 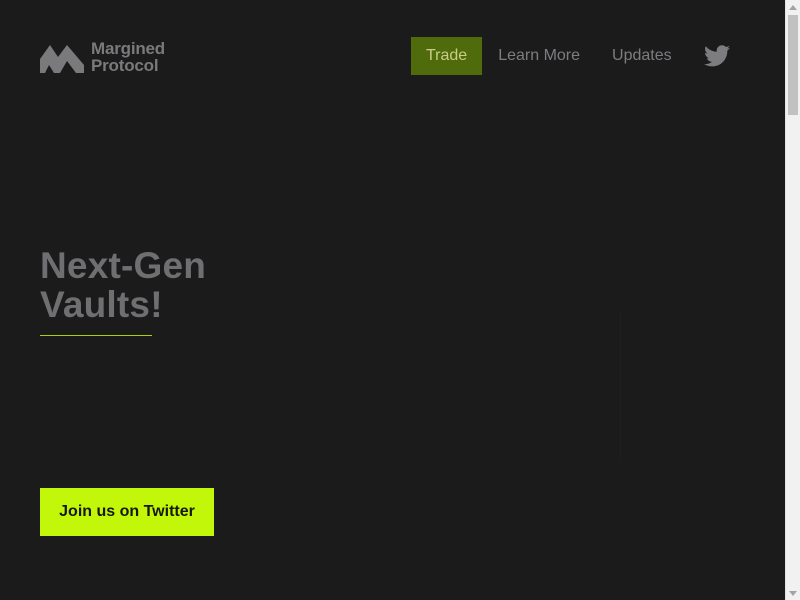 What do you see at coordinates (539, 56) in the screenshot?
I see `nav-item-learn-more: Learn More` at bounding box center [539, 56].